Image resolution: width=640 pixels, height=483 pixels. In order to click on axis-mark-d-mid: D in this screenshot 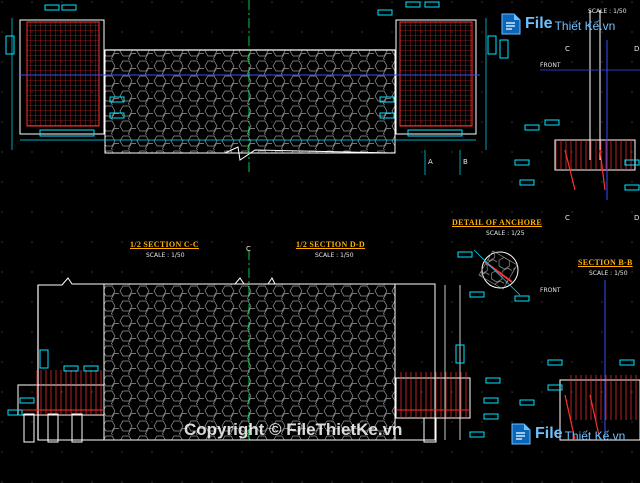, I will do `click(637, 218)`.